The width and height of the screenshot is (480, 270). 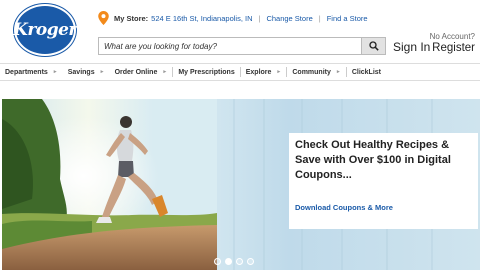 I want to click on map-pin-icon, so click(x=103, y=18).